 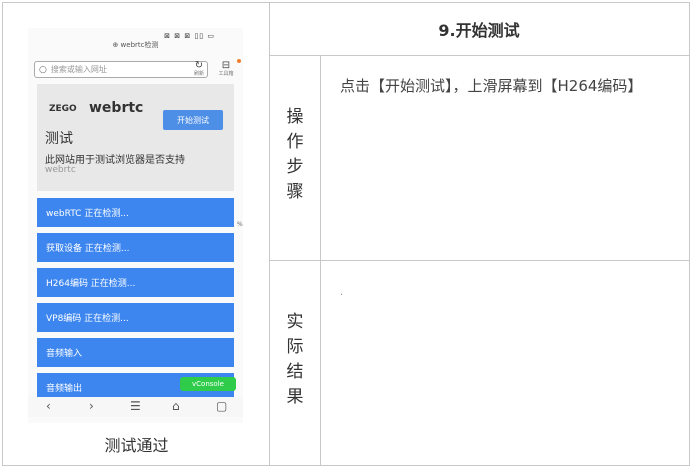 I want to click on refresh-button: ↻ 刷新, so click(x=199, y=68).